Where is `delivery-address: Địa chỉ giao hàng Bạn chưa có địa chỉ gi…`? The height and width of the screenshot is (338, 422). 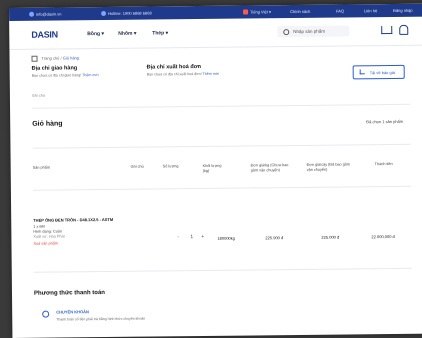
delivery-address: Địa chỉ giao hàng Bạn chưa có địa chỉ gi… is located at coordinates (65, 71).